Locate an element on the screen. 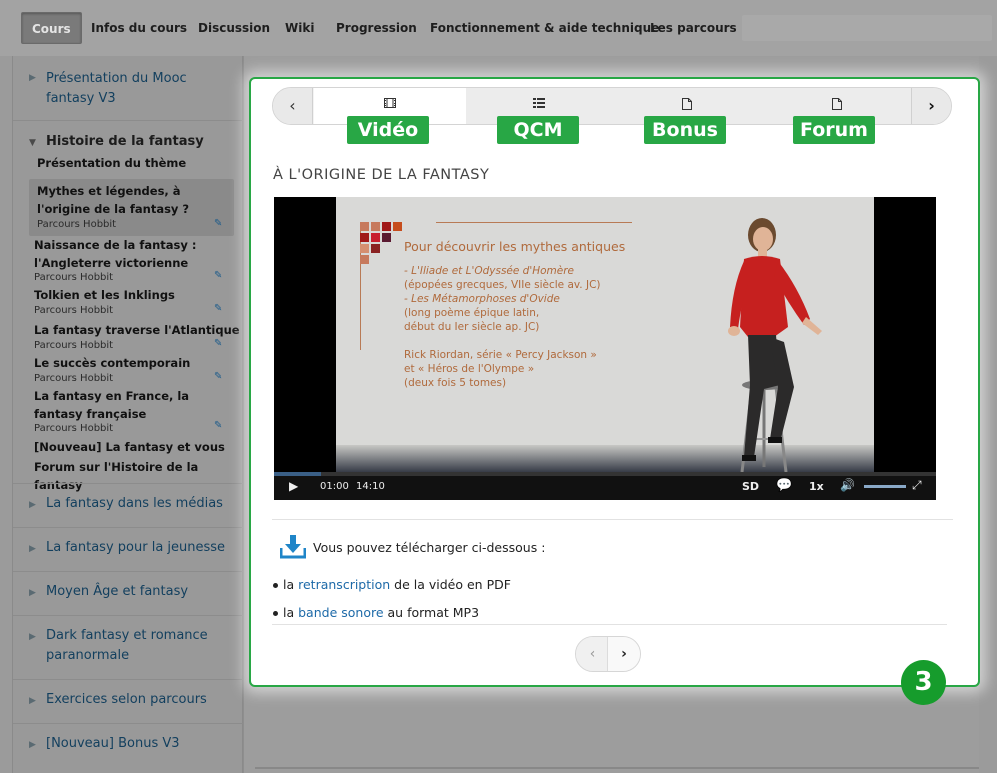 This screenshot has width=997, height=773. step-number-badge: 3 is located at coordinates (923, 682).